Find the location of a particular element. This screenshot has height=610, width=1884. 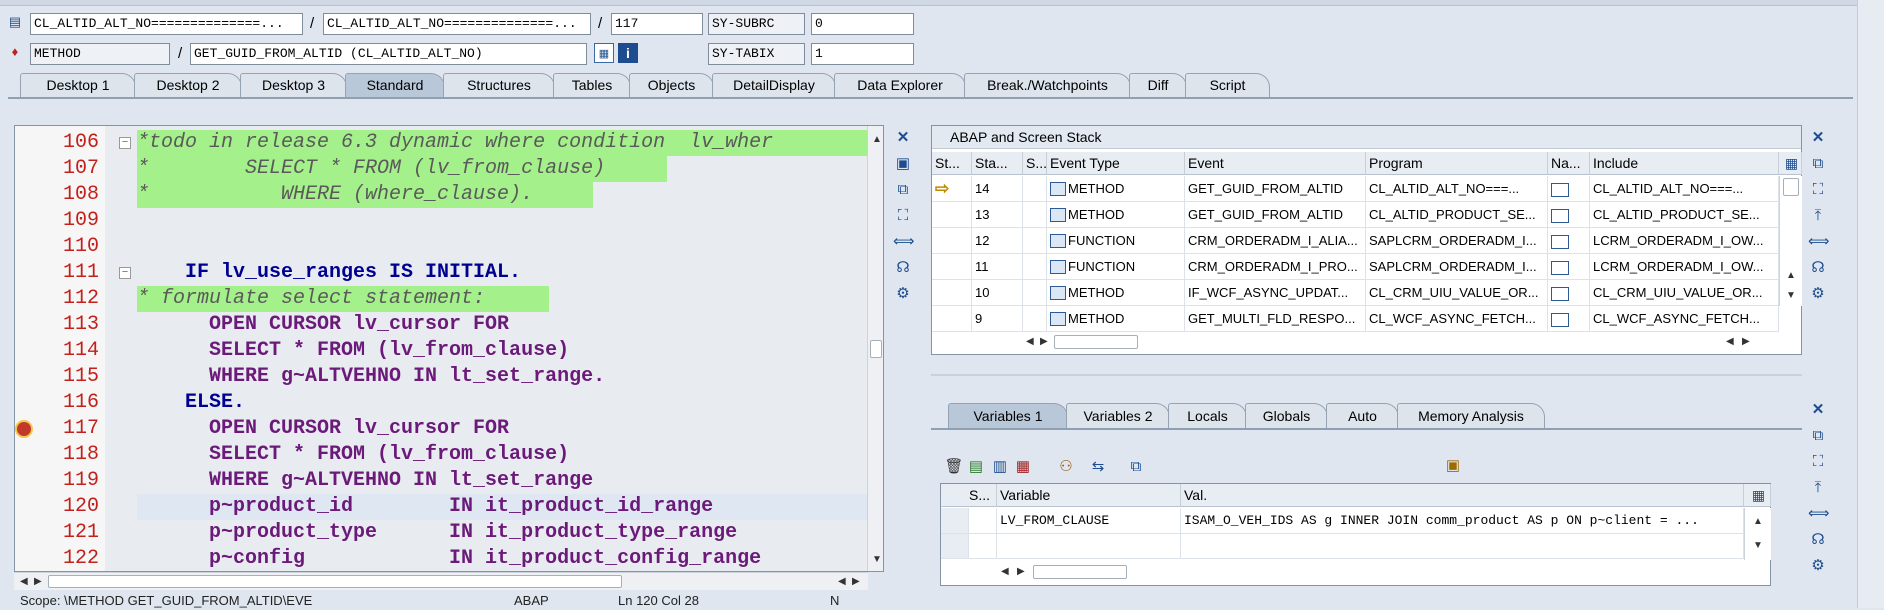

vars-vertical-scrollbar: ▲ ▼ is located at coordinates (1757, 534).